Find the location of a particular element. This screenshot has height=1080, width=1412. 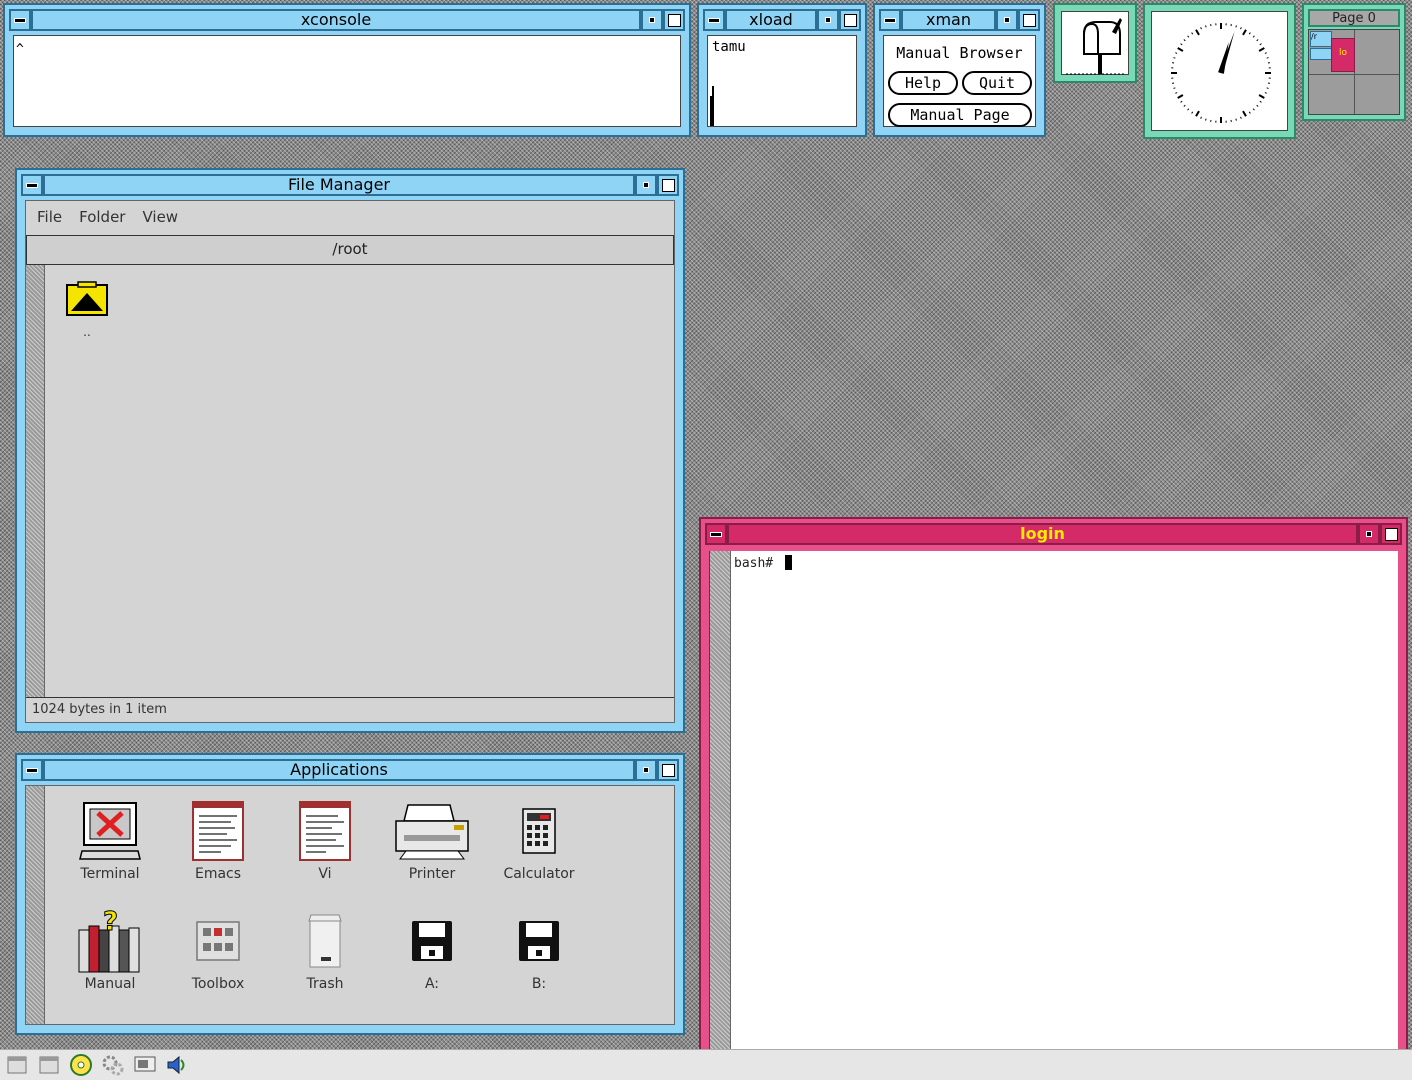

mailbox-panel is located at coordinates (1095, 43).